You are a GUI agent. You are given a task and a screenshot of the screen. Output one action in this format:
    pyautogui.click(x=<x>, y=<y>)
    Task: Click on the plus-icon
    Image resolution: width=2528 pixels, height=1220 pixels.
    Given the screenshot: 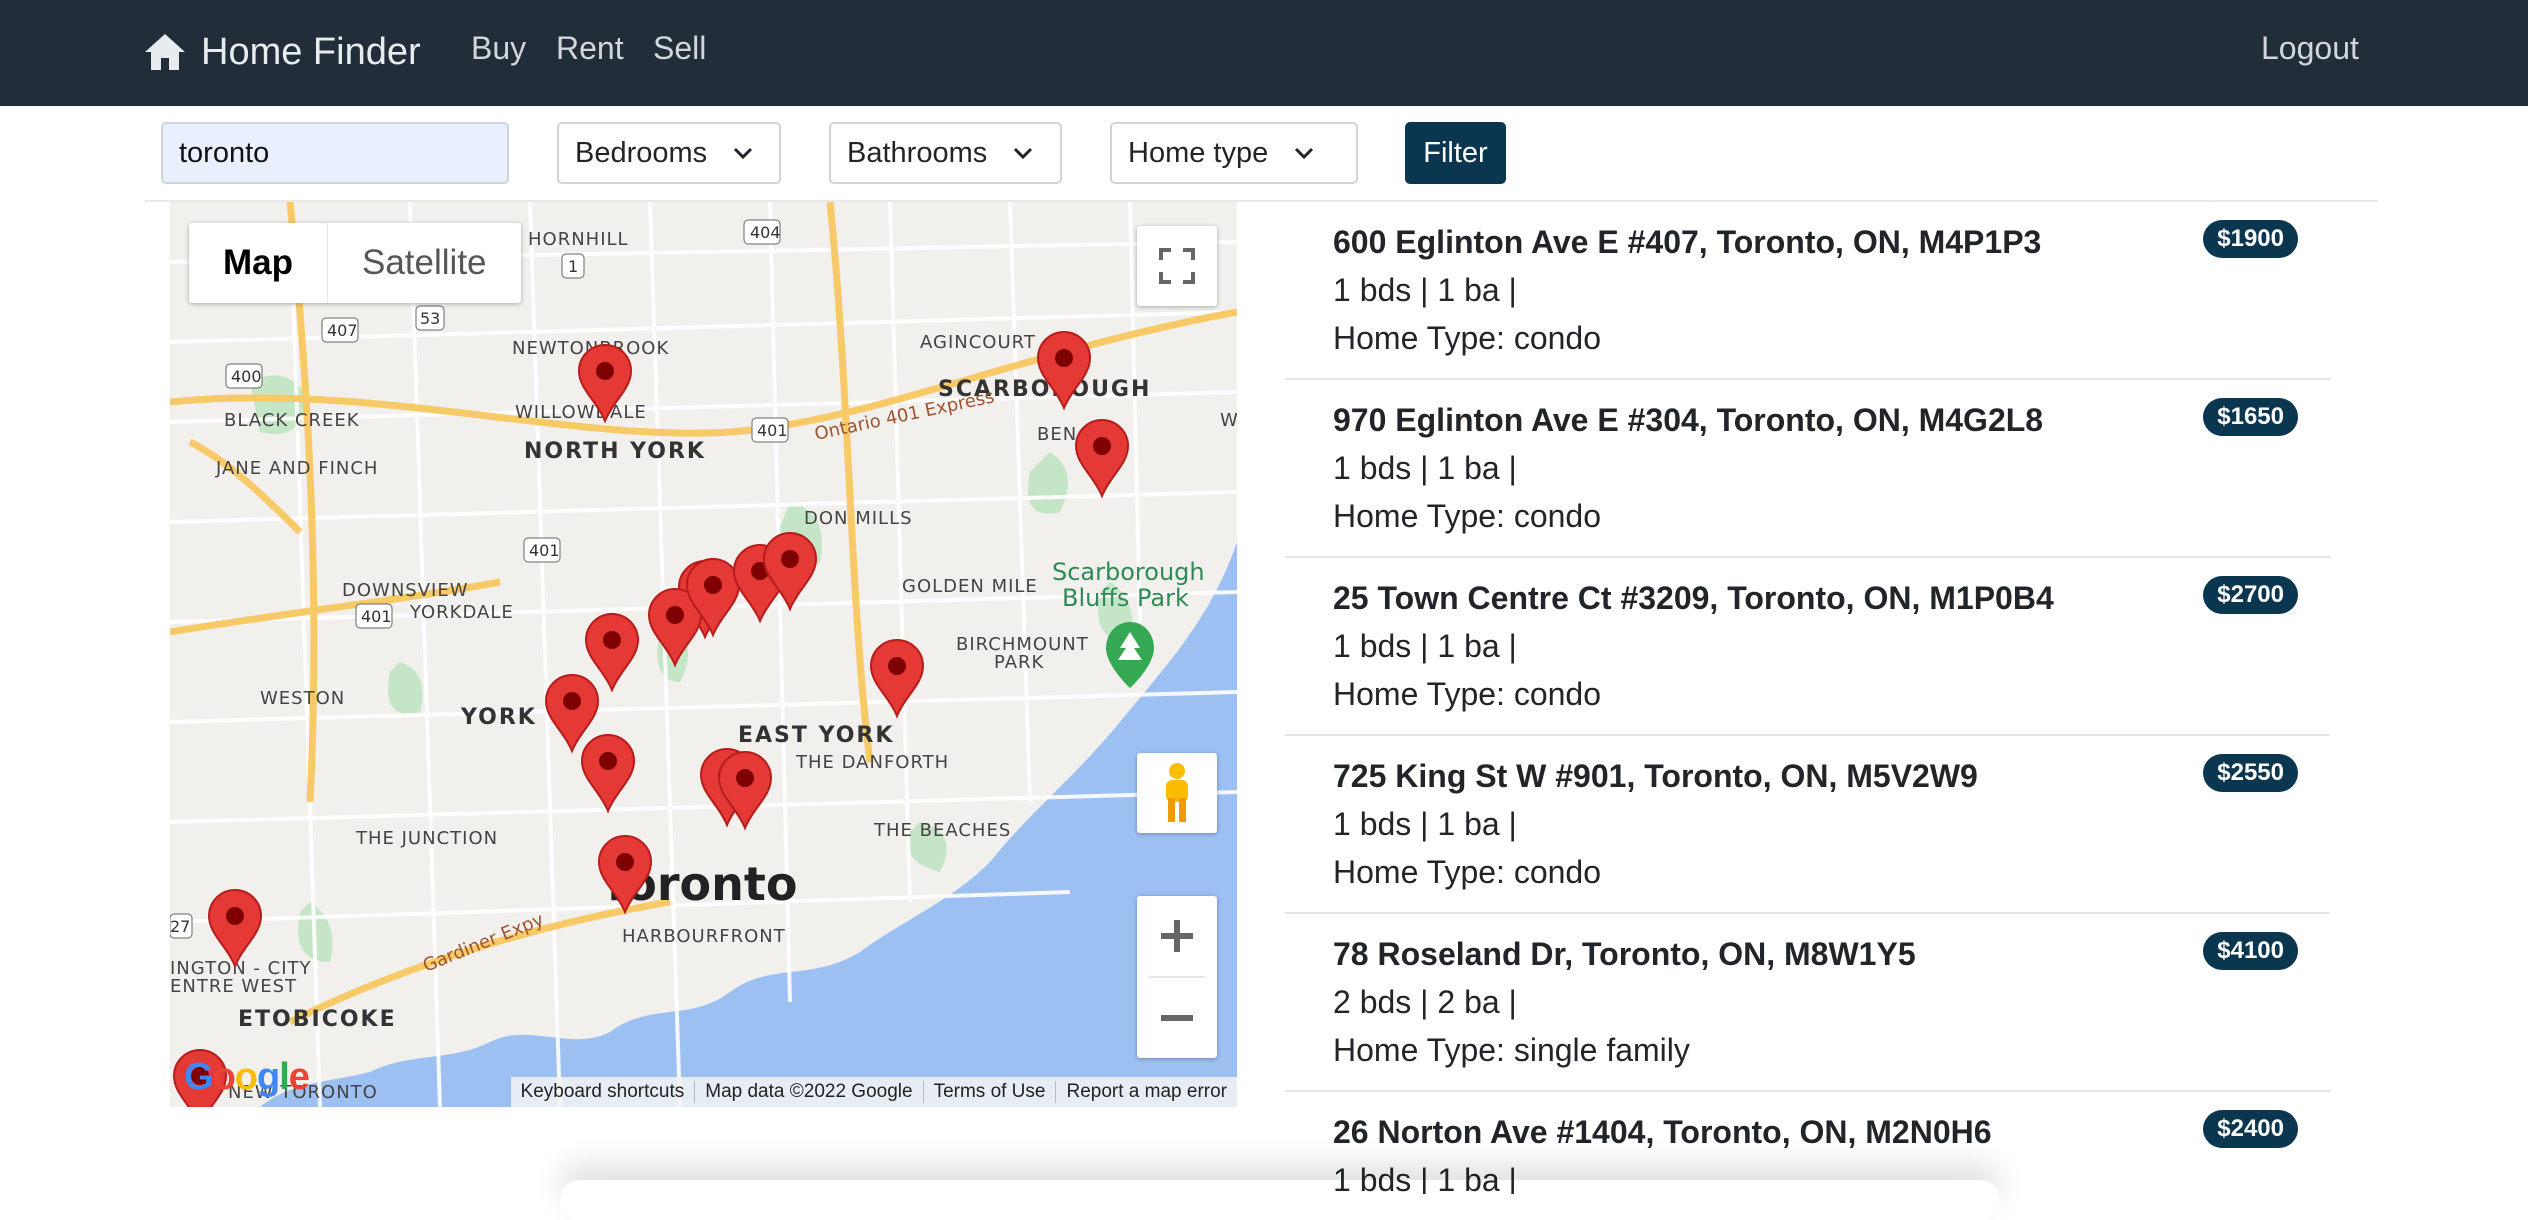 What is the action you would take?
    pyautogui.click(x=1177, y=936)
    